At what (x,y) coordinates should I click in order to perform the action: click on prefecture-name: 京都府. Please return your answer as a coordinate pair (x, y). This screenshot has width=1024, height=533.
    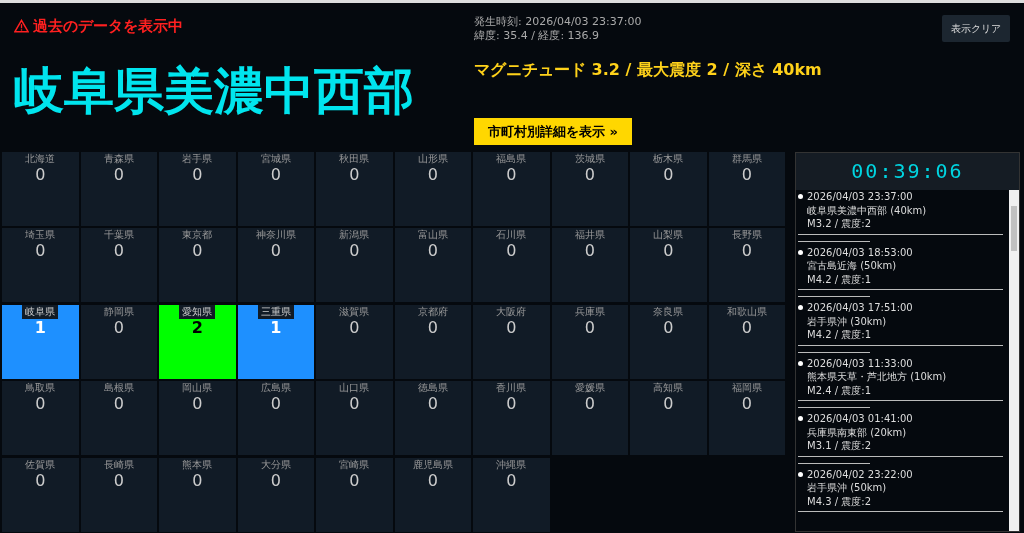
    Looking at the image, I should click on (432, 311).